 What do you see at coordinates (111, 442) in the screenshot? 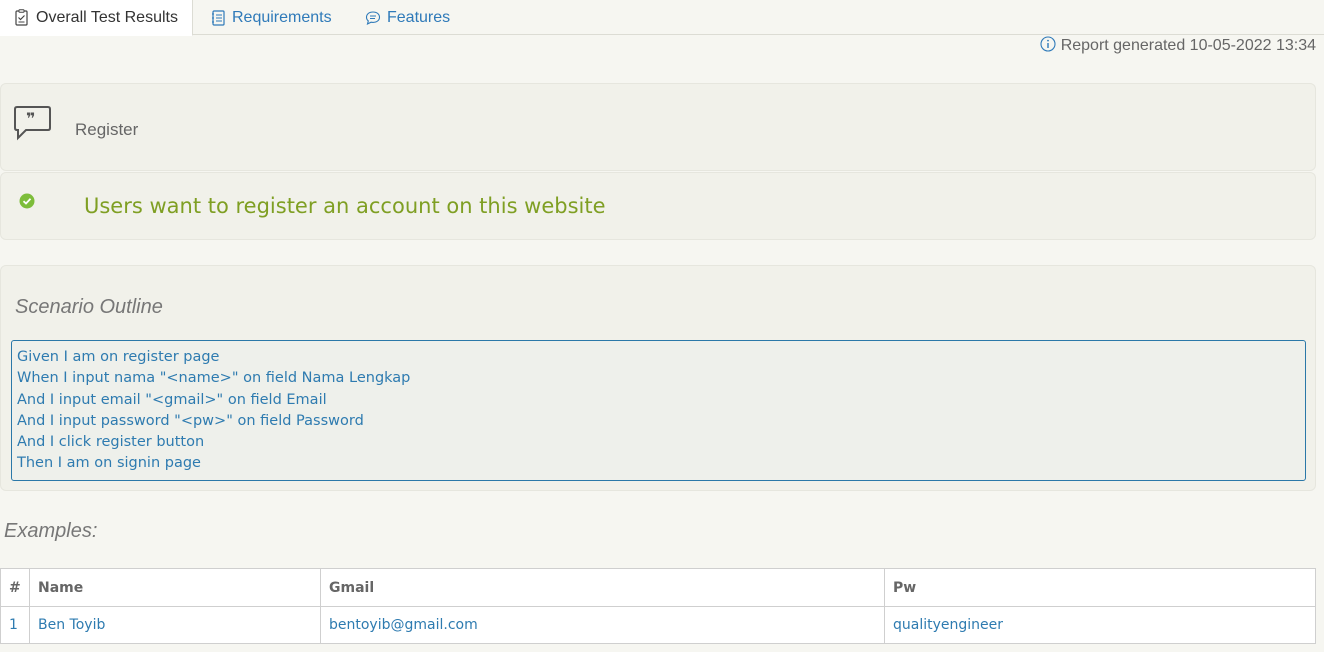
I see `scenario-step: And I click register button` at bounding box center [111, 442].